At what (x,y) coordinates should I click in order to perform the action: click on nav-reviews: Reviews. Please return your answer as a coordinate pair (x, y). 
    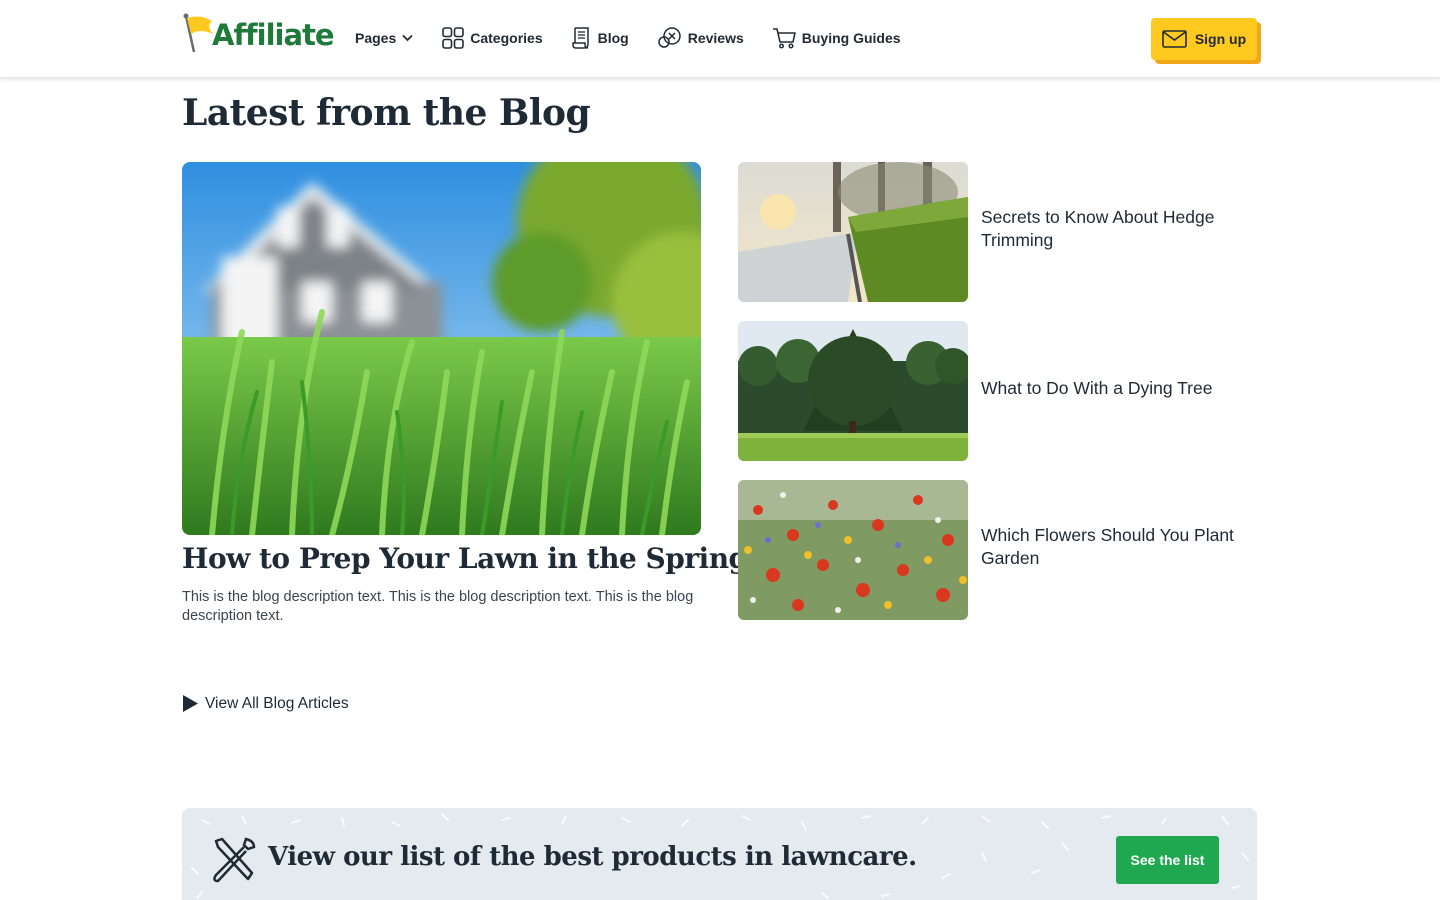
    Looking at the image, I should click on (700, 38).